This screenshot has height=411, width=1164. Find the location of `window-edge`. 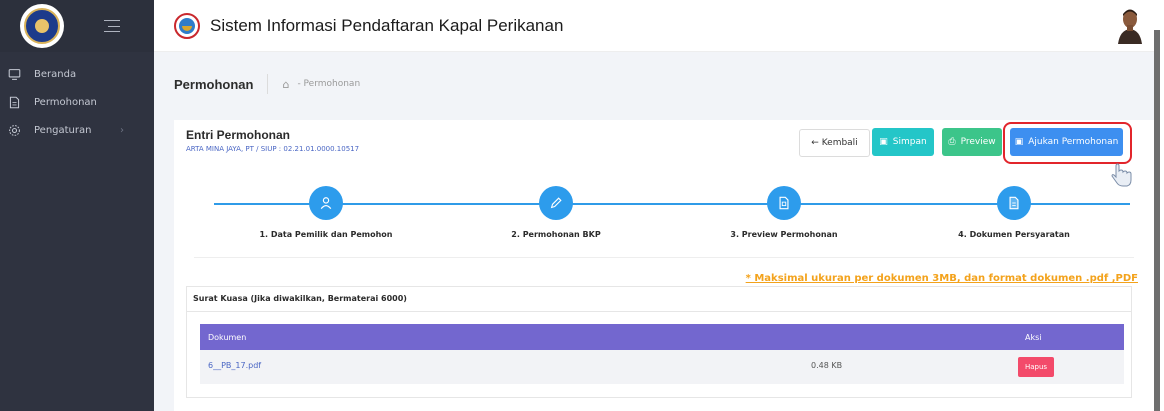

window-edge is located at coordinates (1159, 205).